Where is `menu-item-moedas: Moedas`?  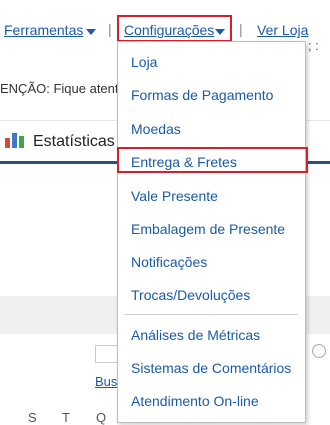 menu-item-moedas: Moedas is located at coordinates (156, 129).